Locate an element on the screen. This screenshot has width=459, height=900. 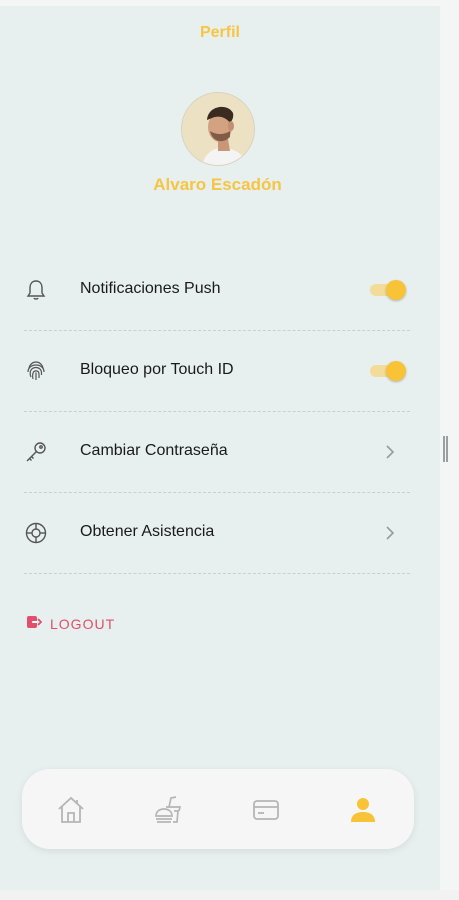
menu-item-push-notifications: Notificaciones Push is located at coordinates (217, 290).